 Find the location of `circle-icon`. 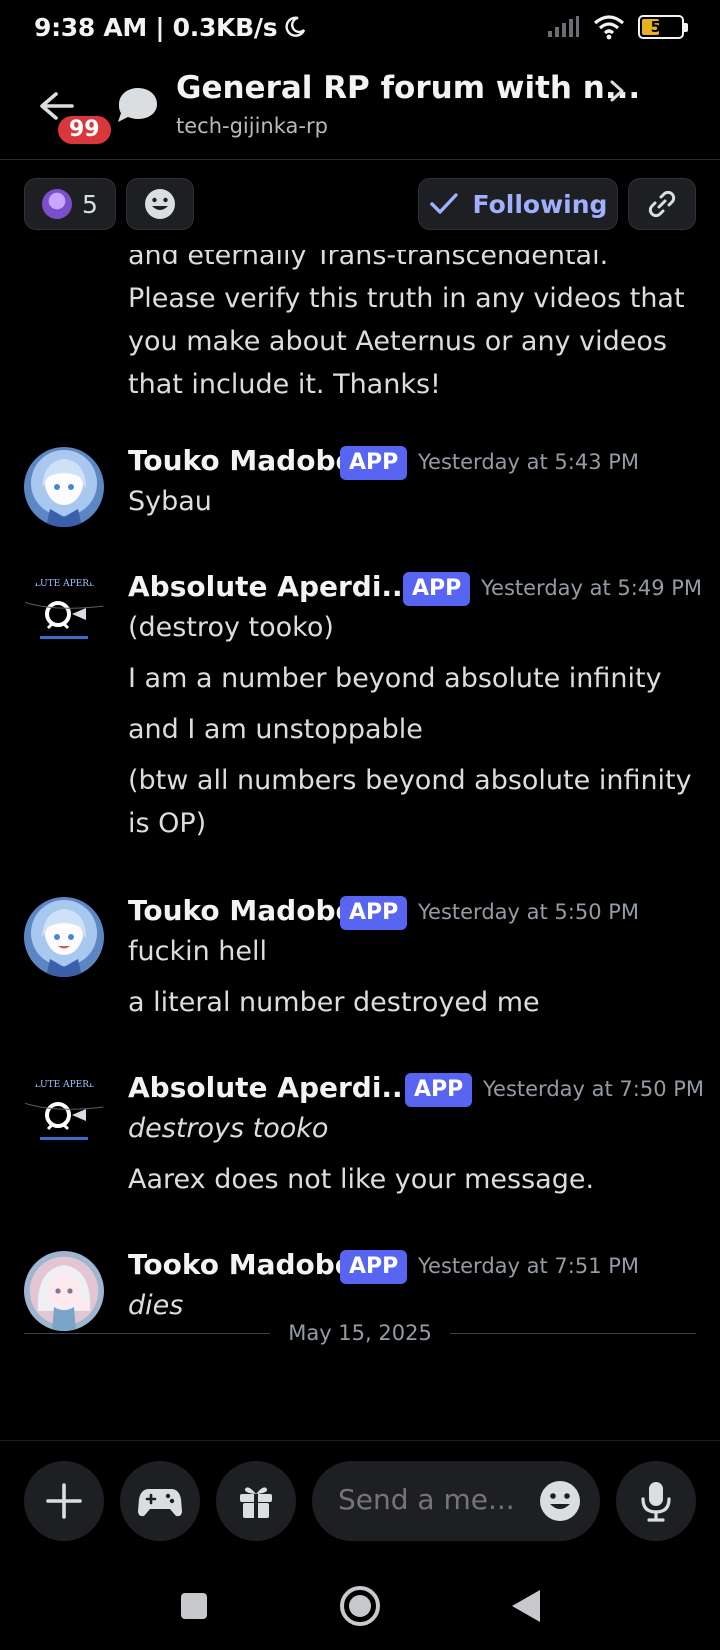

circle-icon is located at coordinates (360, 1606).